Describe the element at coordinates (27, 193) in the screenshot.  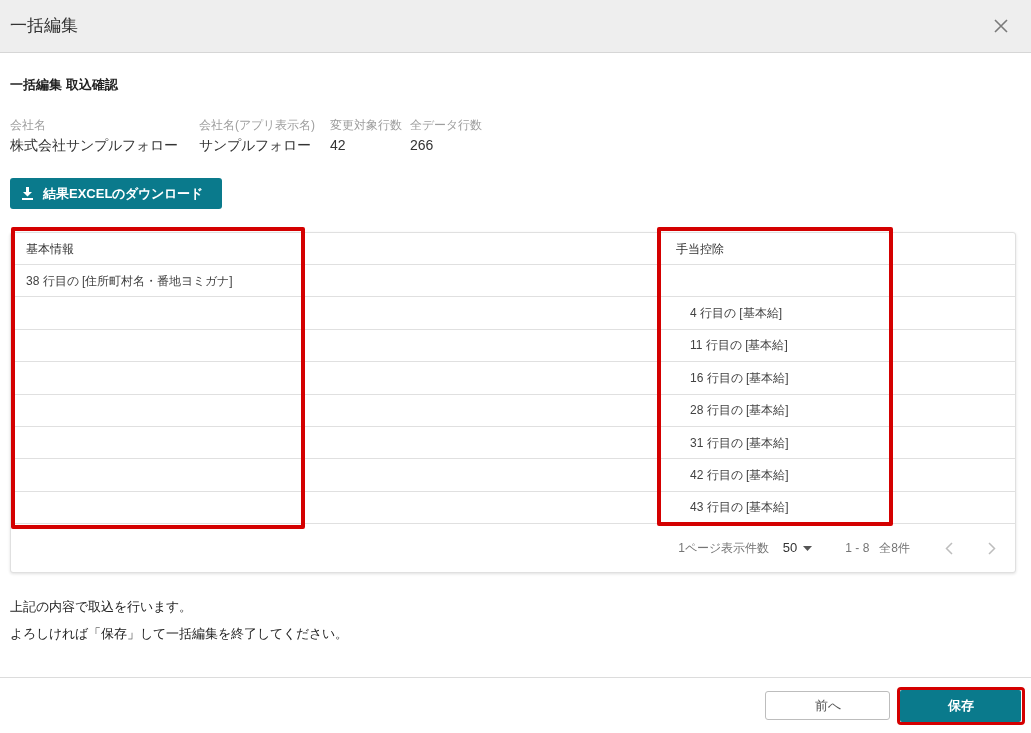
I see `download-icon` at that location.